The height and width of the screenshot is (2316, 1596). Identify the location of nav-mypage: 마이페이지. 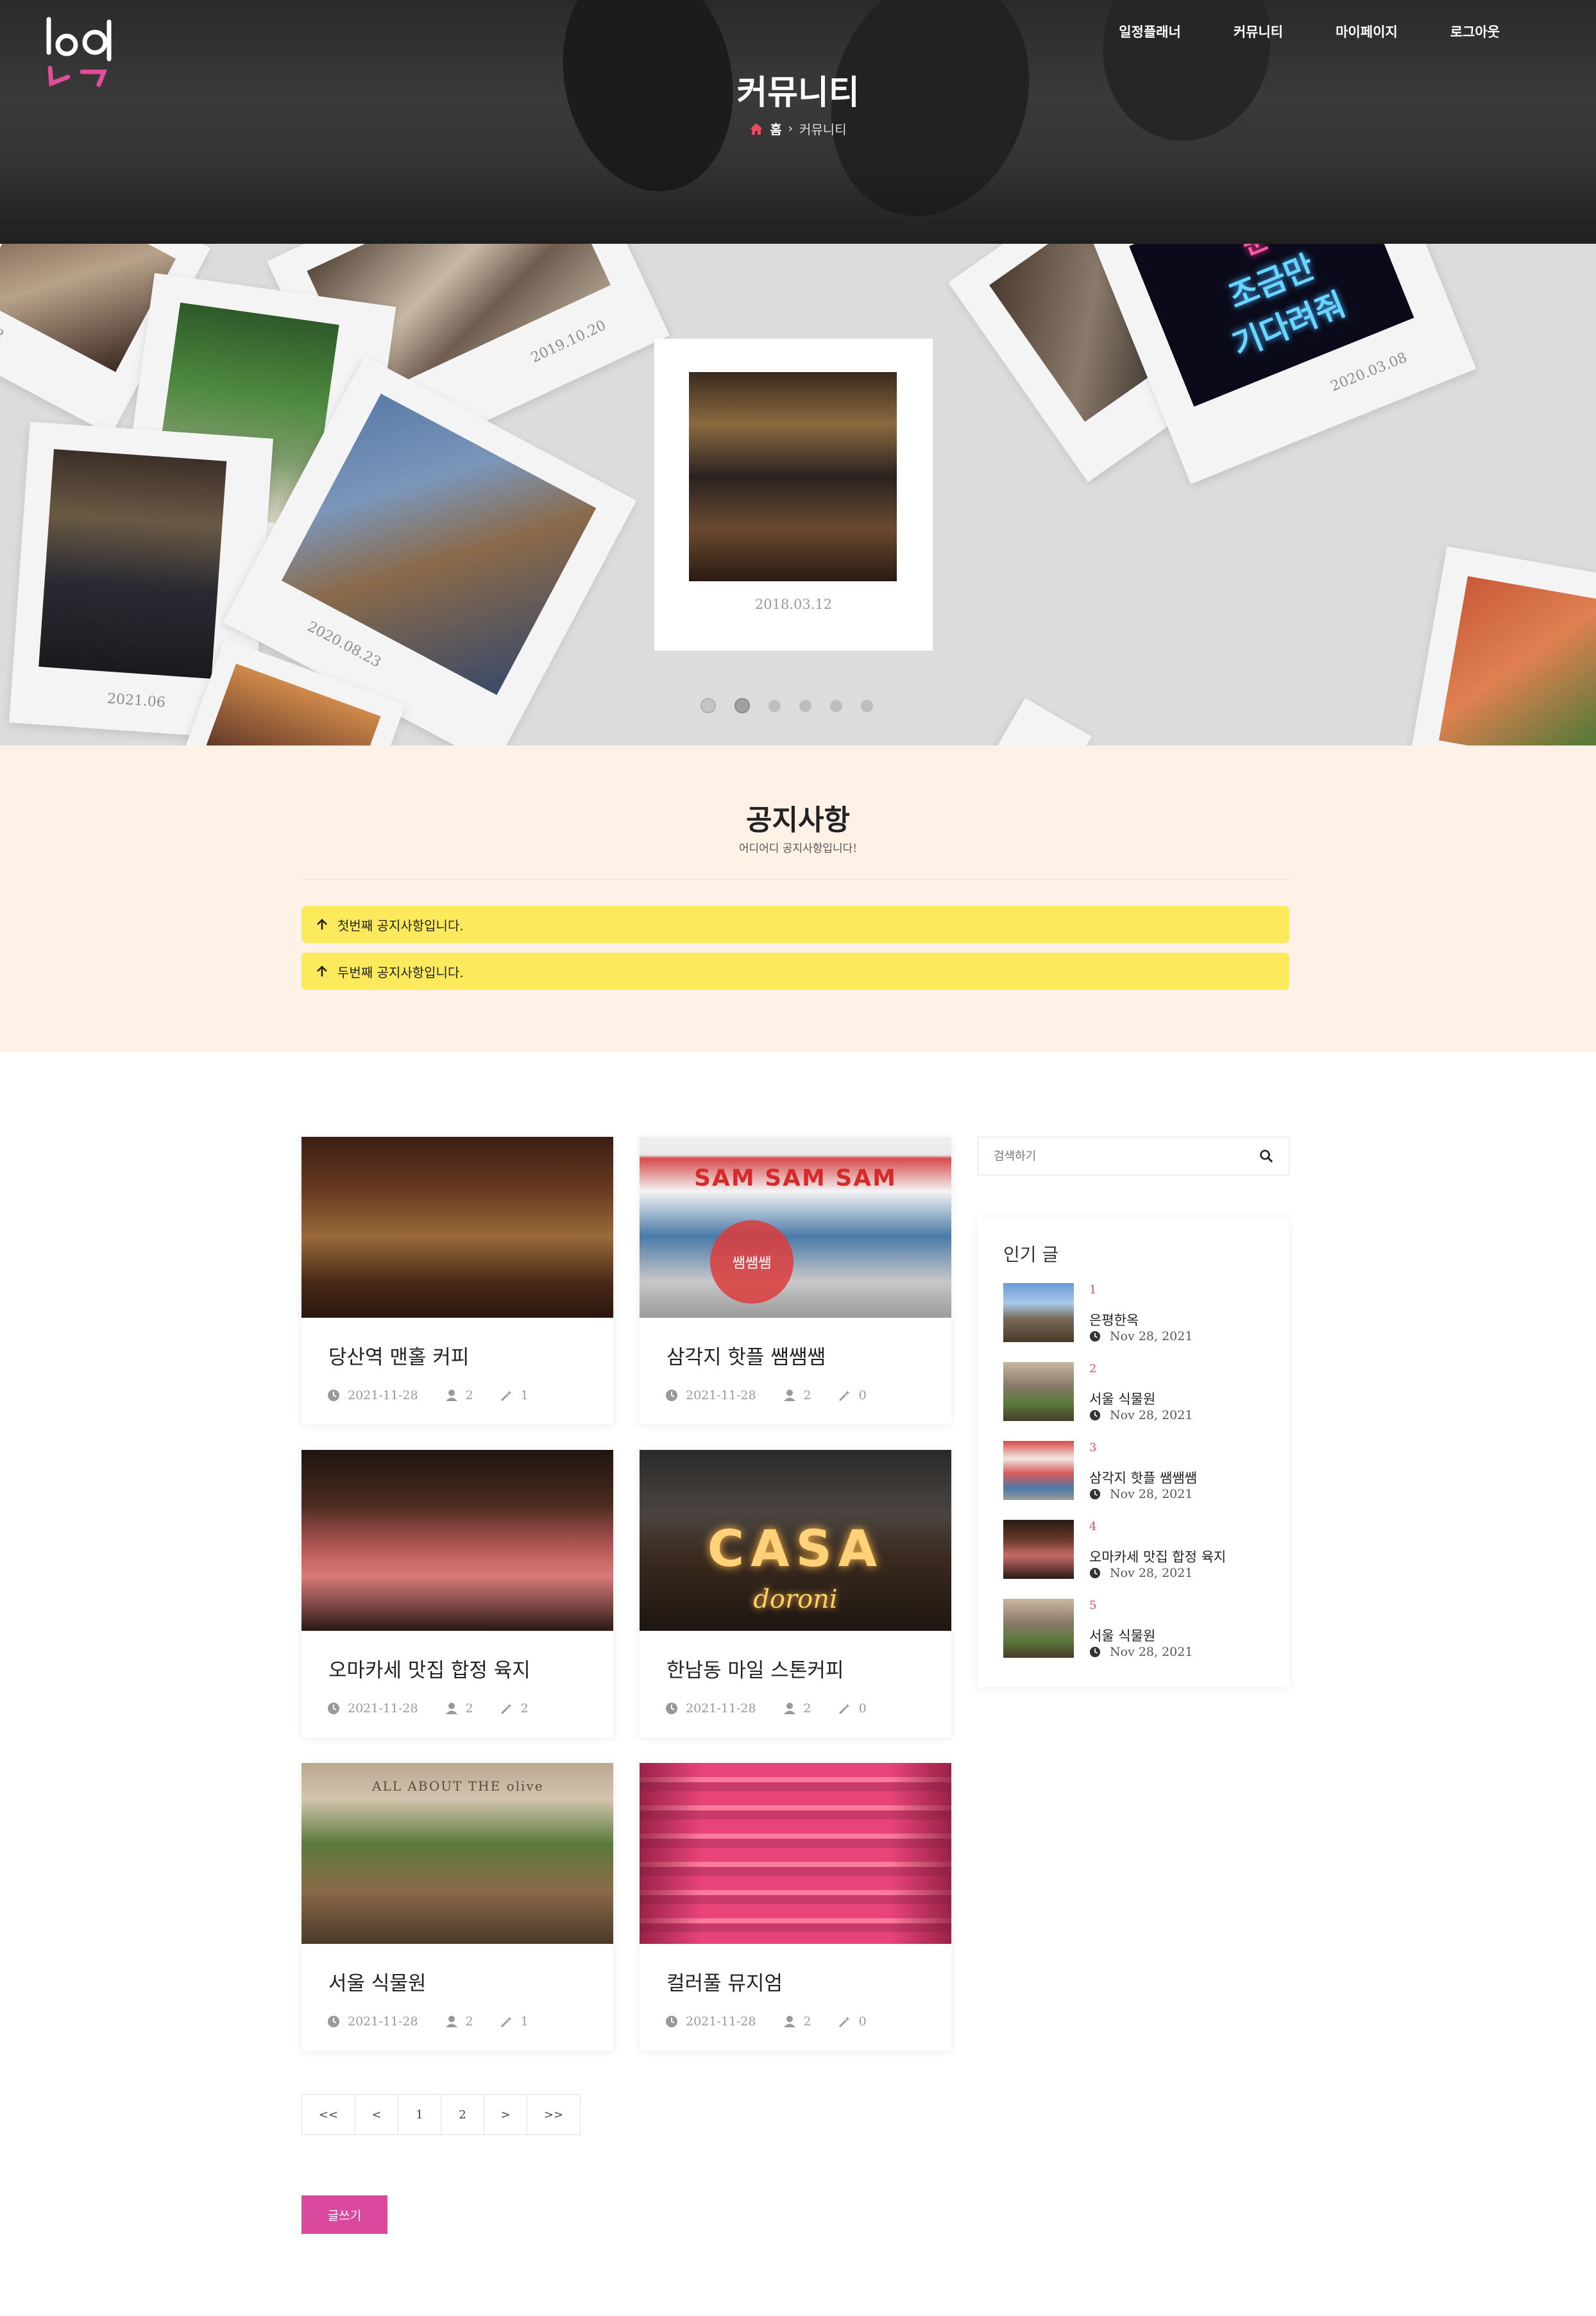
(1367, 32).